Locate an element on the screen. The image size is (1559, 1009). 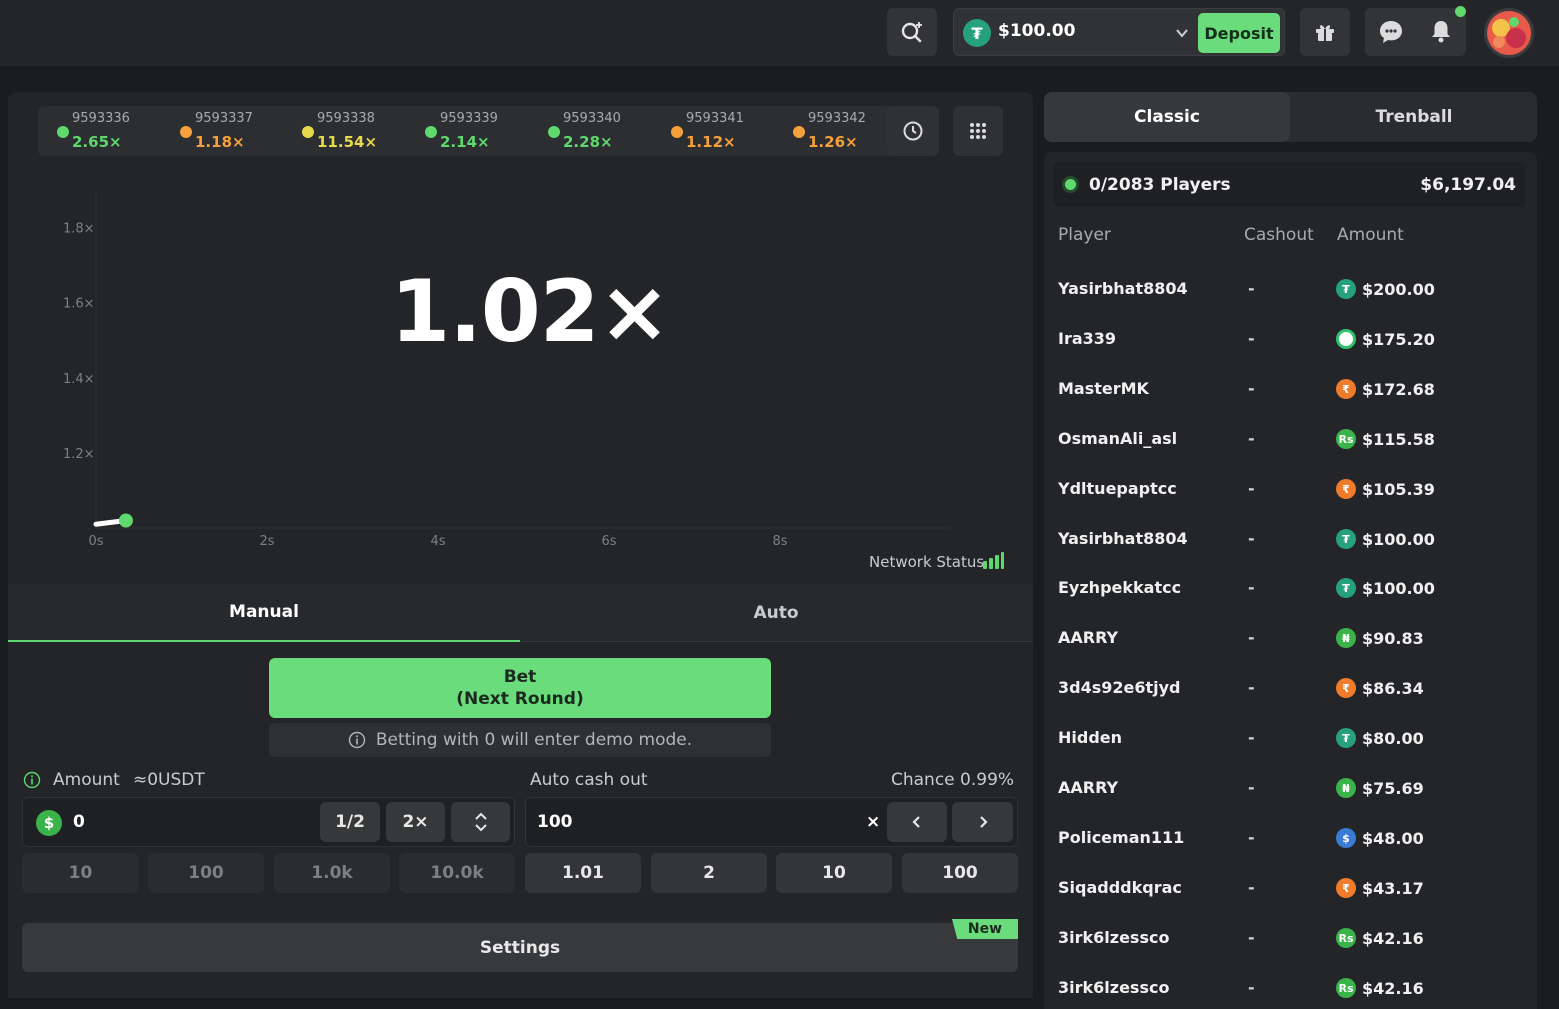
player-name: OsmanAli_asl is located at coordinates (1117, 438).